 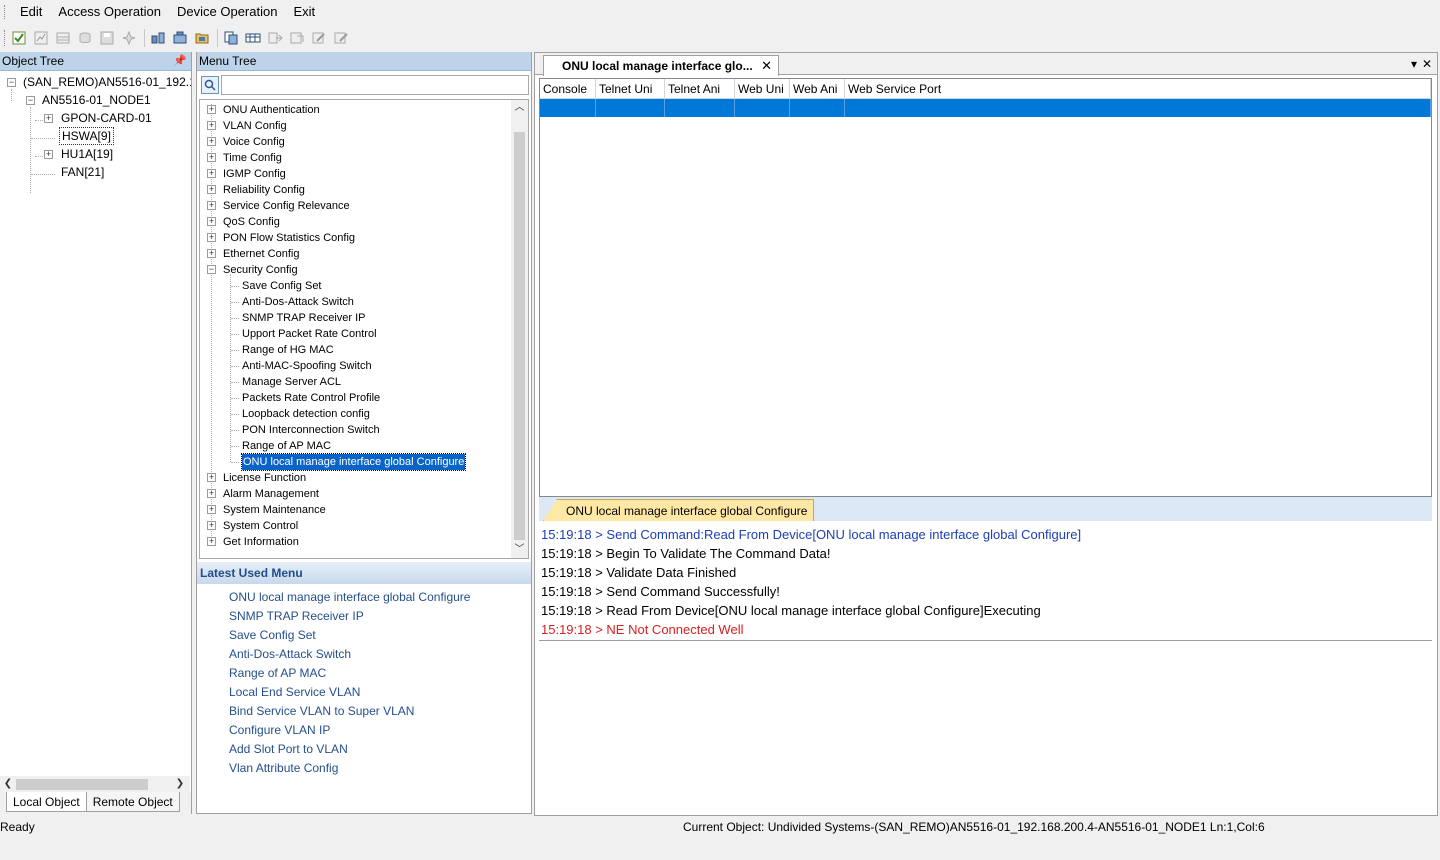 I want to click on latest-menu-link: Range of AP MAC, so click(x=277, y=673).